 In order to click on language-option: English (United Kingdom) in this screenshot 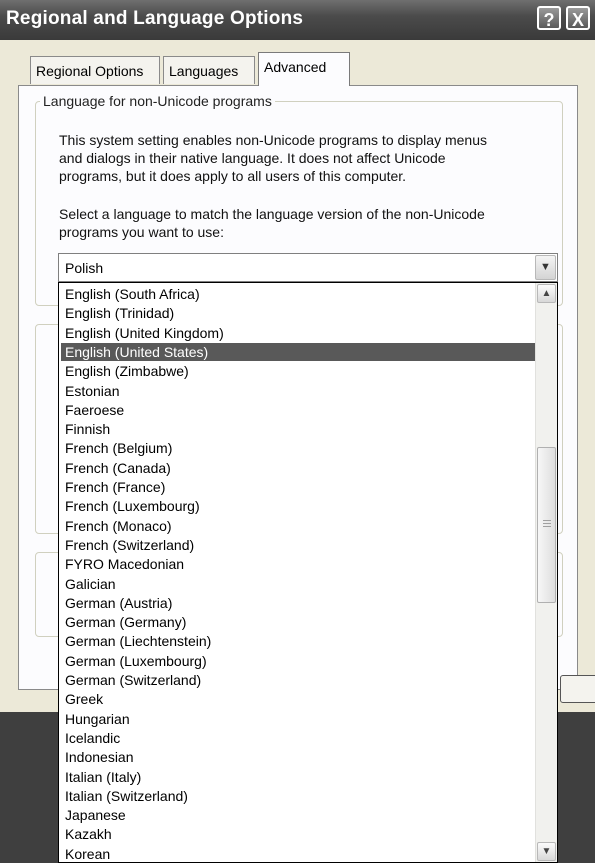, I will do `click(299, 333)`.